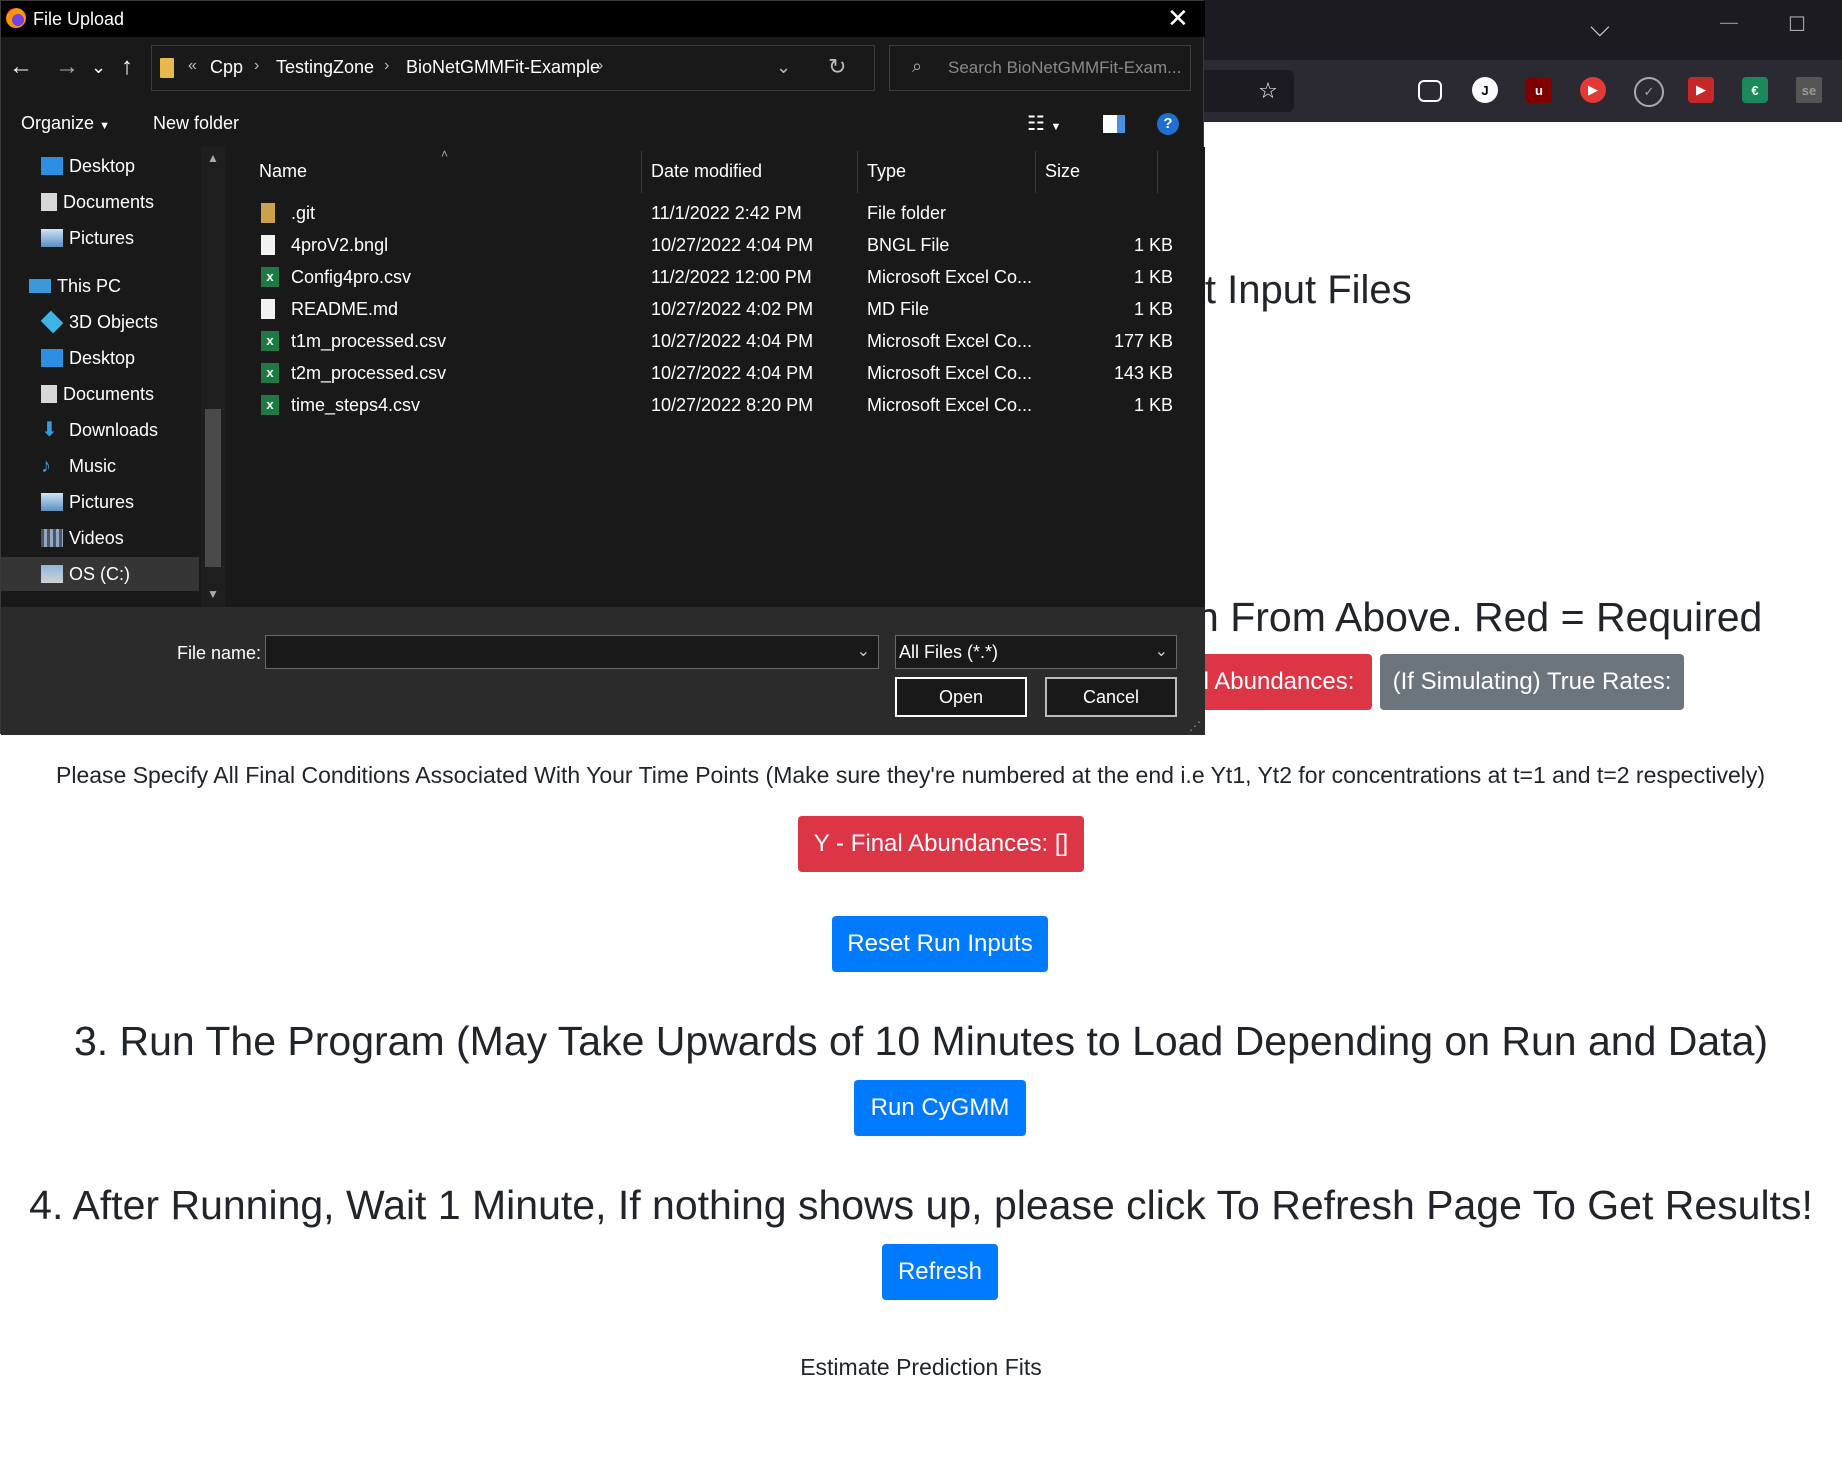  I want to click on nav-item-documents-2: Documents, so click(101, 394).